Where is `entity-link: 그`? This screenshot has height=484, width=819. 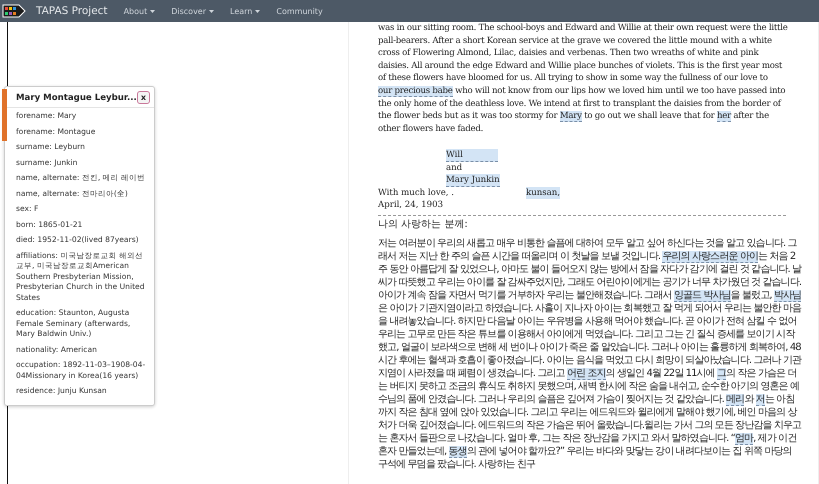 entity-link: 그 is located at coordinates (721, 374).